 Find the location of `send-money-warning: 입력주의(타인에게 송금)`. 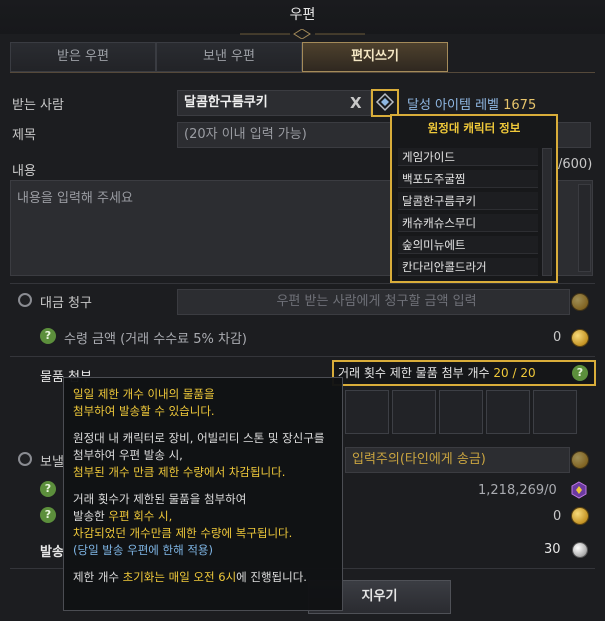

send-money-warning: 입력주의(타인에게 송금) is located at coordinates (419, 459).